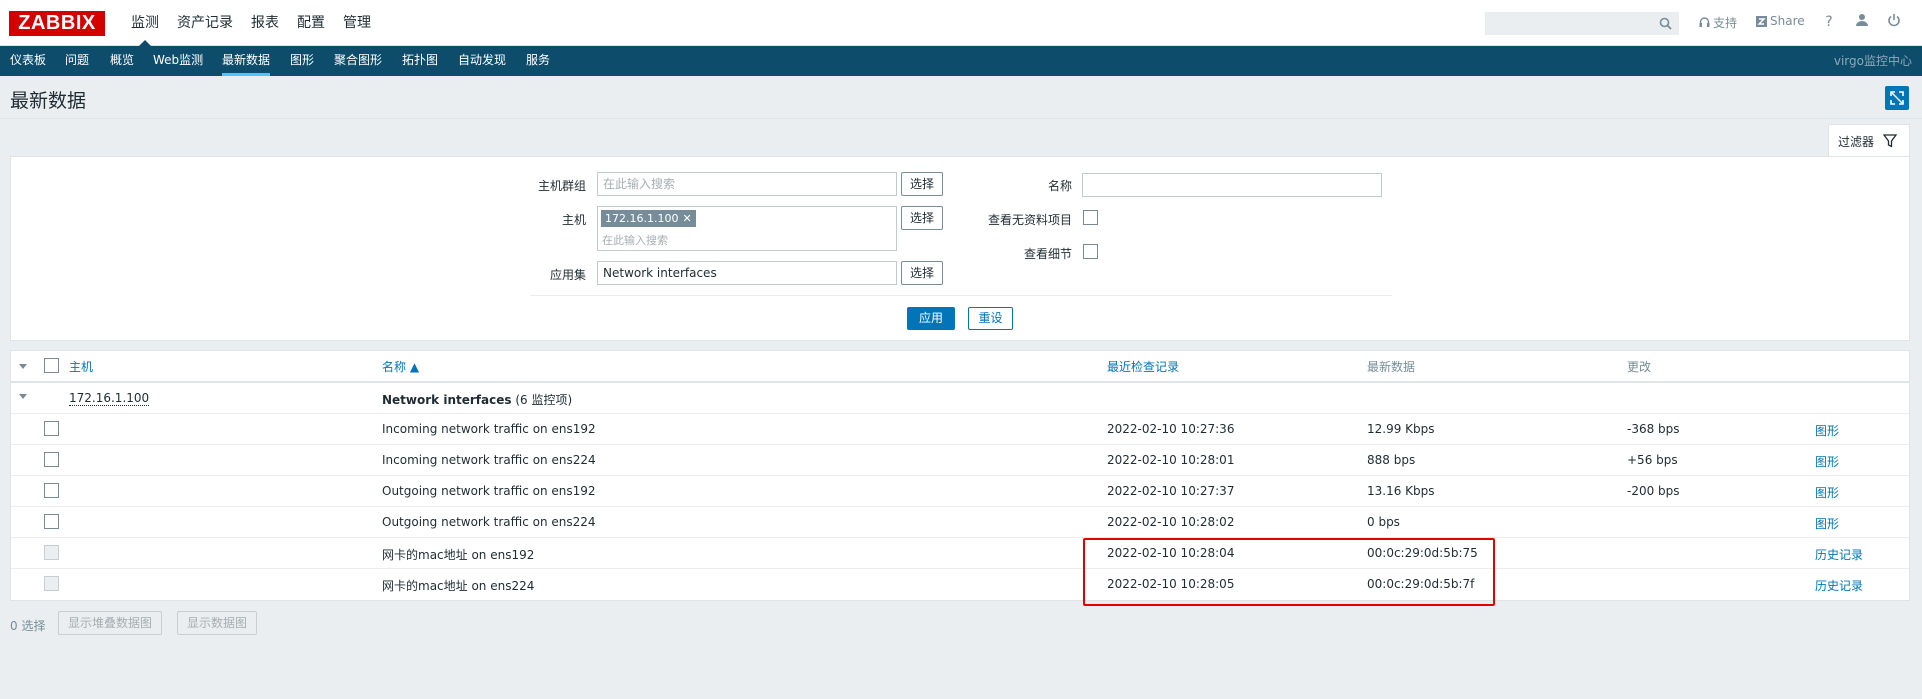 The width and height of the screenshot is (1922, 699). What do you see at coordinates (561, 186) in the screenshot?
I see `host-group-label: 主机群组` at bounding box center [561, 186].